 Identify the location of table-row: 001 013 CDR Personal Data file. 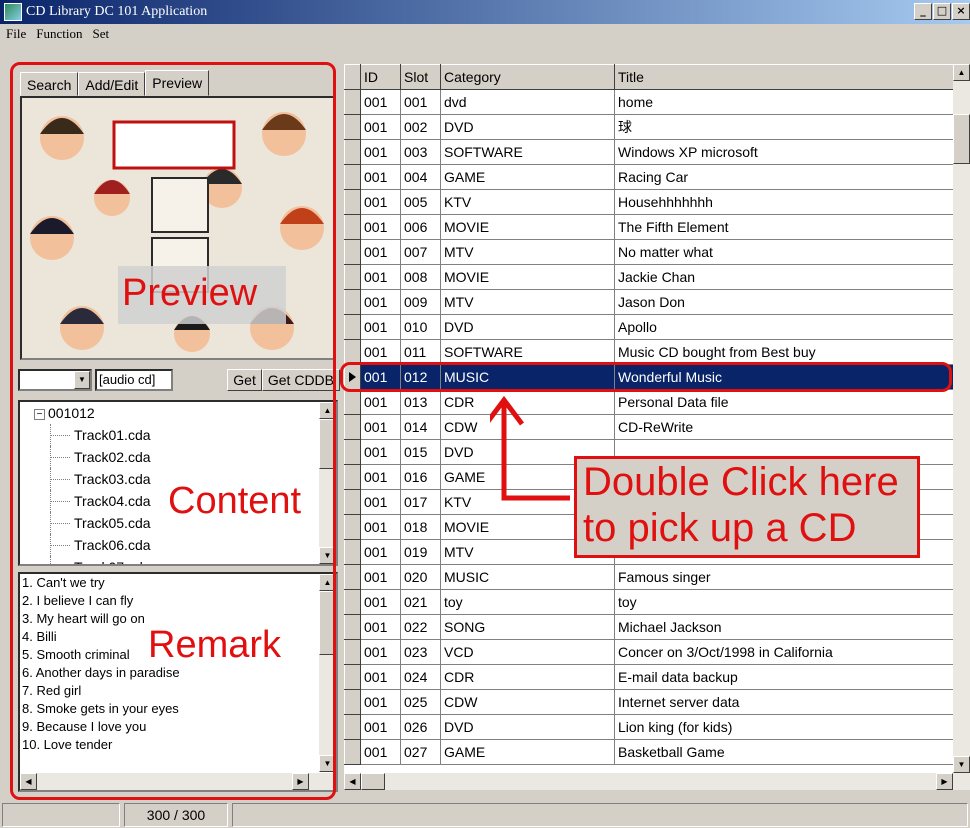
(649, 402).